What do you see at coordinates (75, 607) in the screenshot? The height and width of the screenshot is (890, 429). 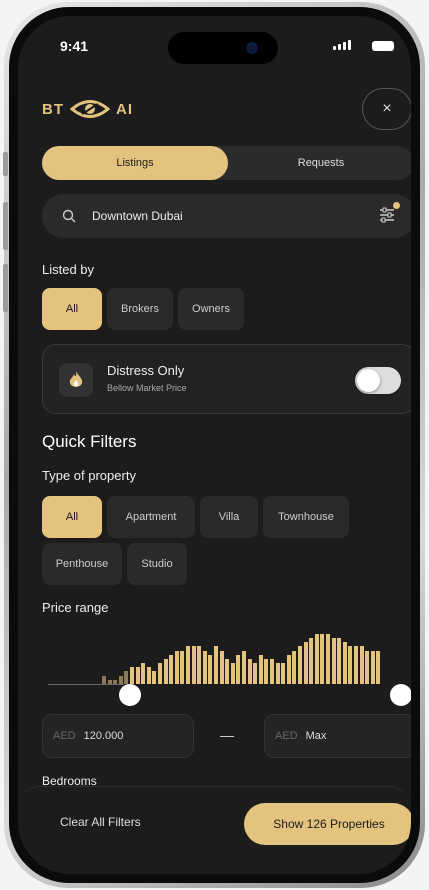 I see `price-range-label: Price range` at bounding box center [75, 607].